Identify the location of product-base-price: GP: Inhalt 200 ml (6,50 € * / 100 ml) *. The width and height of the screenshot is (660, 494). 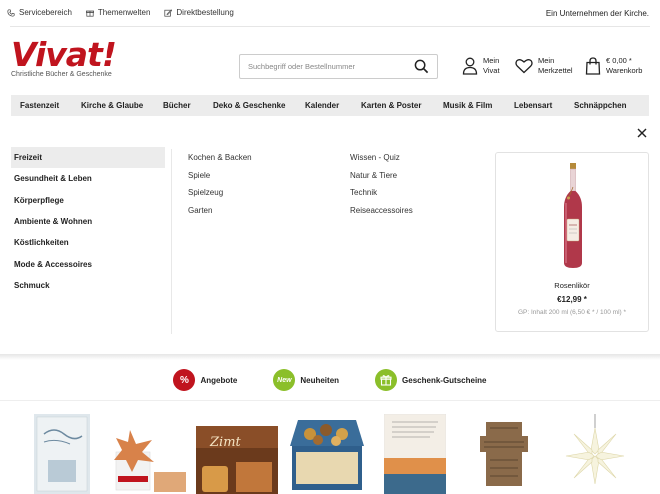
(572, 312).